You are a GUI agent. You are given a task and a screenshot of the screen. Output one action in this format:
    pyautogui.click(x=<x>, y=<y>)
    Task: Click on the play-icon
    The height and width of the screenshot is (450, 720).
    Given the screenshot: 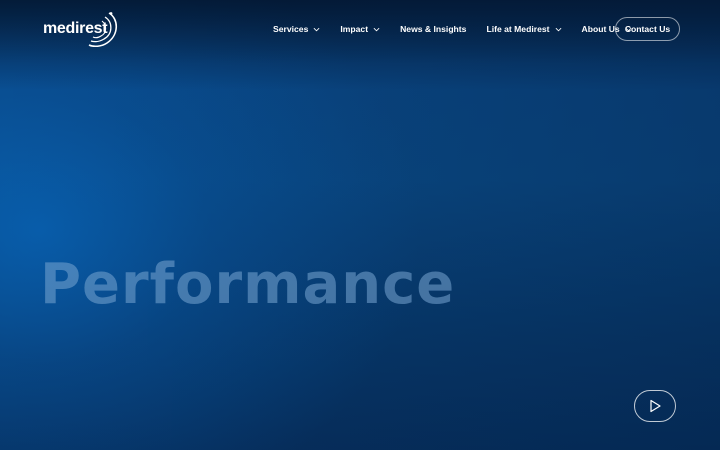 What is the action you would take?
    pyautogui.click(x=655, y=406)
    